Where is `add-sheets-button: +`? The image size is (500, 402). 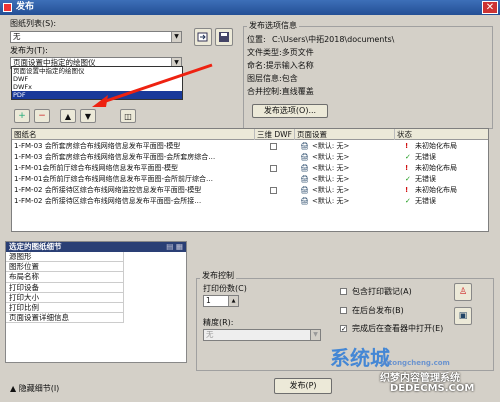 add-sheets-button: + is located at coordinates (22, 116).